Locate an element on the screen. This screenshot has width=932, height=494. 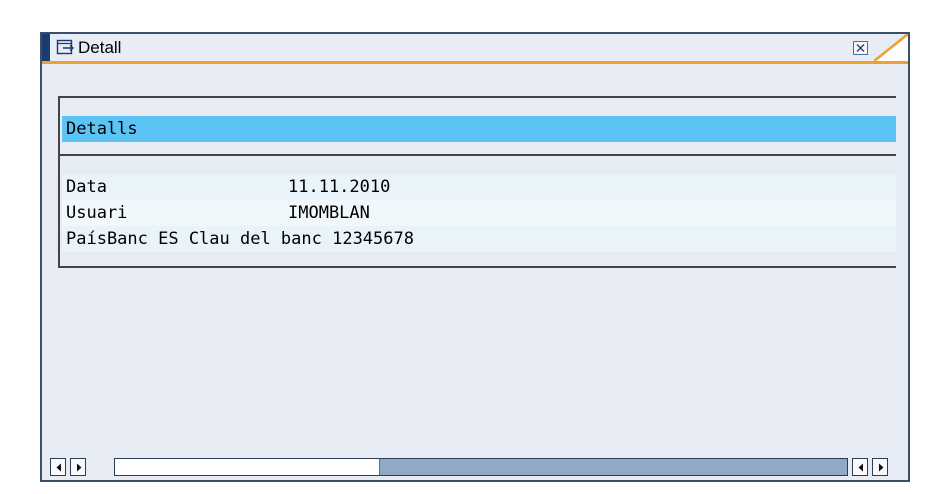
close-button is located at coordinates (860, 48).